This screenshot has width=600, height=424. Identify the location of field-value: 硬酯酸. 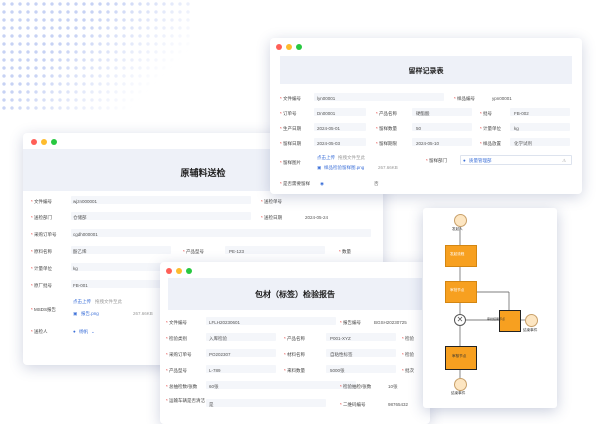
(423, 114).